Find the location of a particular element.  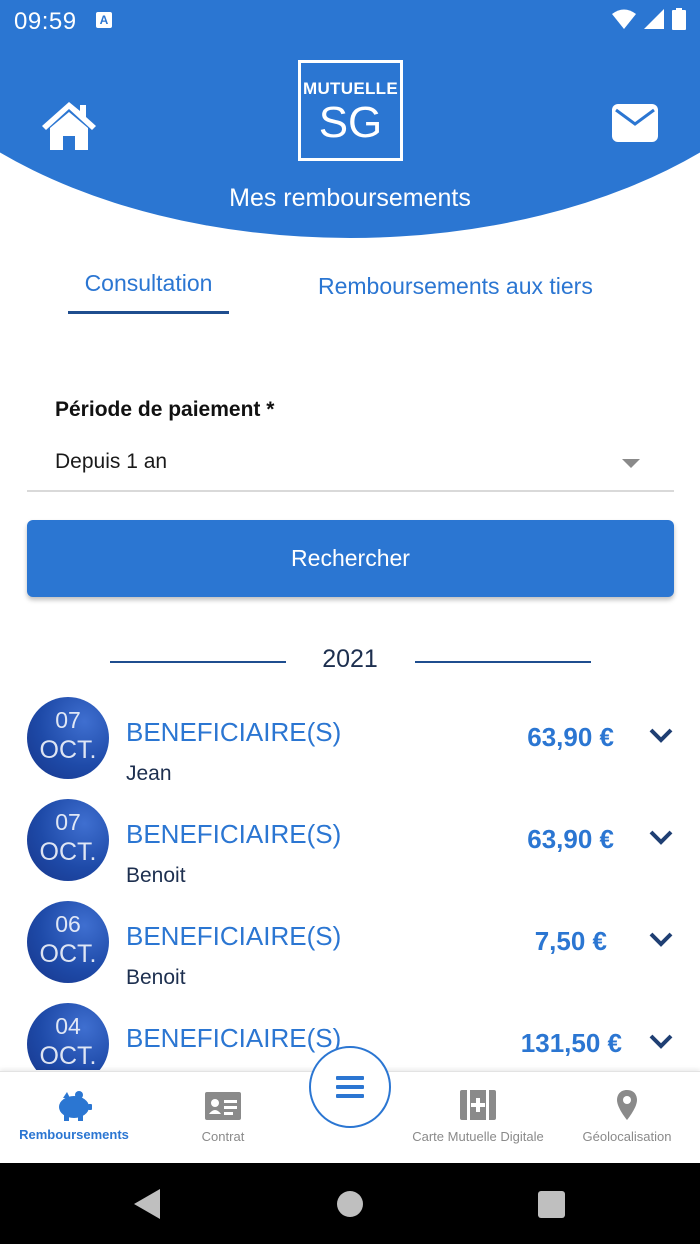

date-day: 06 is located at coordinates (68, 924).